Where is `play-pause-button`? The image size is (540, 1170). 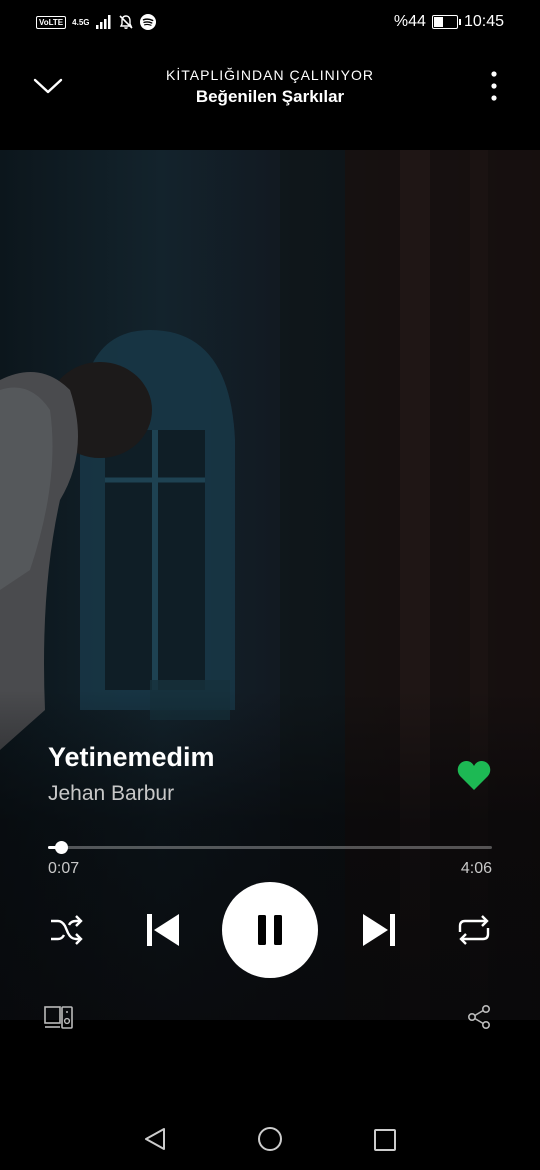
play-pause-button is located at coordinates (270, 930).